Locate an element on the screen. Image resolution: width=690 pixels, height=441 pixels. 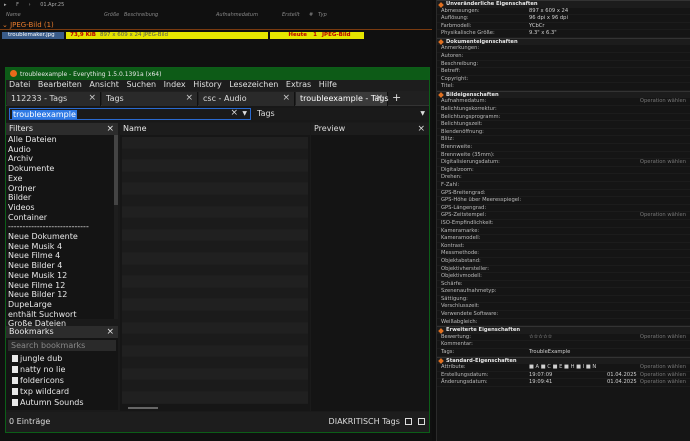
property-section-header: Bildeigenschaften is located at coordinates (563, 94).